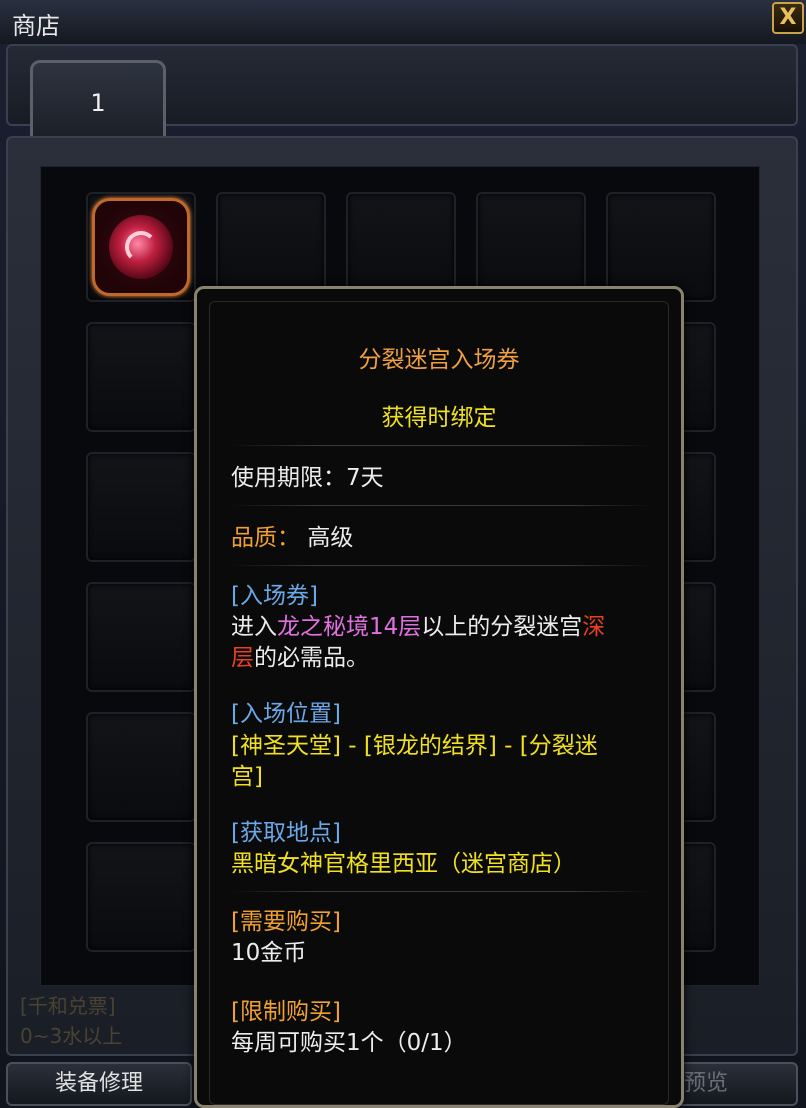 The image size is (806, 1108). What do you see at coordinates (286, 833) in the screenshot?
I see `obtain-header: [获取地点]` at bounding box center [286, 833].